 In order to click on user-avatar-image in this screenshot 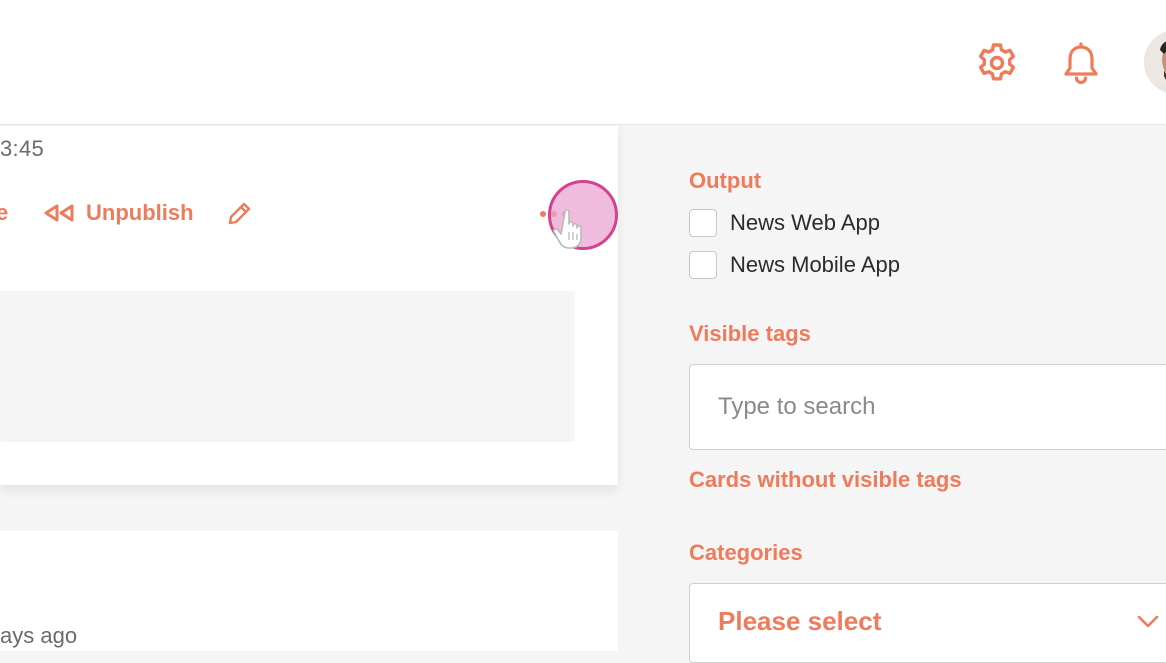, I will do `click(1155, 62)`.